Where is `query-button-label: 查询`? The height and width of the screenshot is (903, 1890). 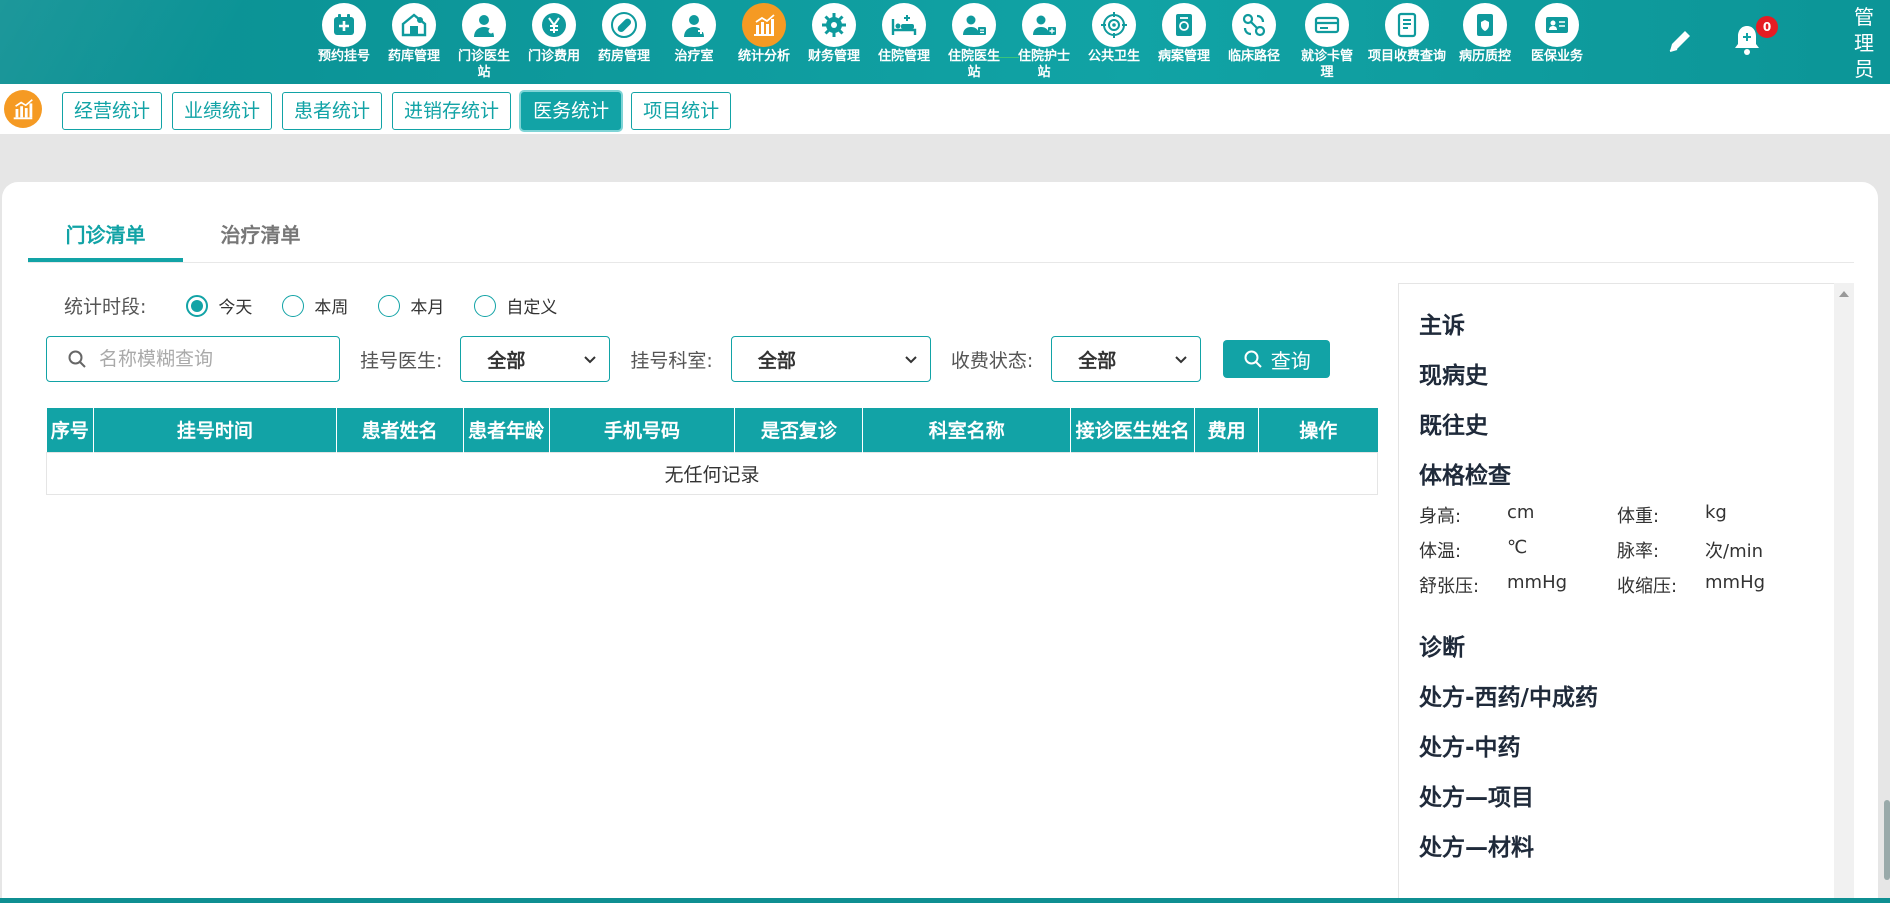
query-button-label: 查询 is located at coordinates (1290, 360).